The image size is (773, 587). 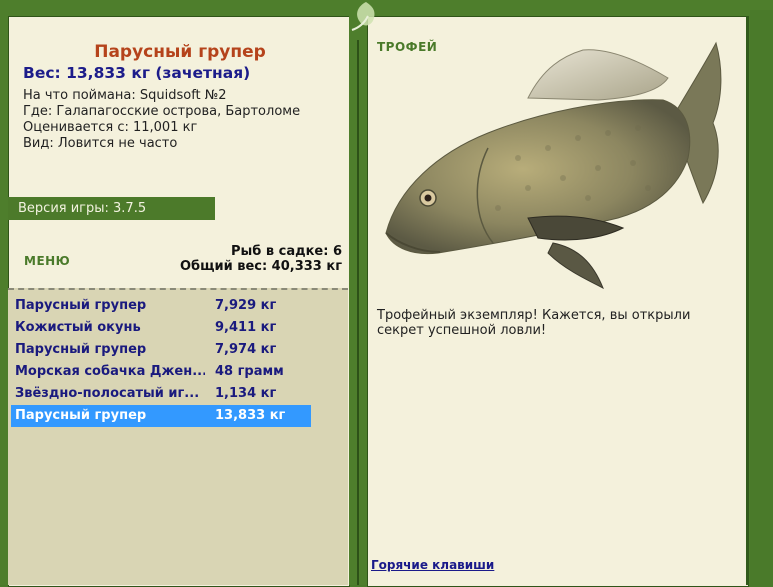 What do you see at coordinates (246, 327) in the screenshot?
I see `list-item-weight: 9,411 кг` at bounding box center [246, 327].